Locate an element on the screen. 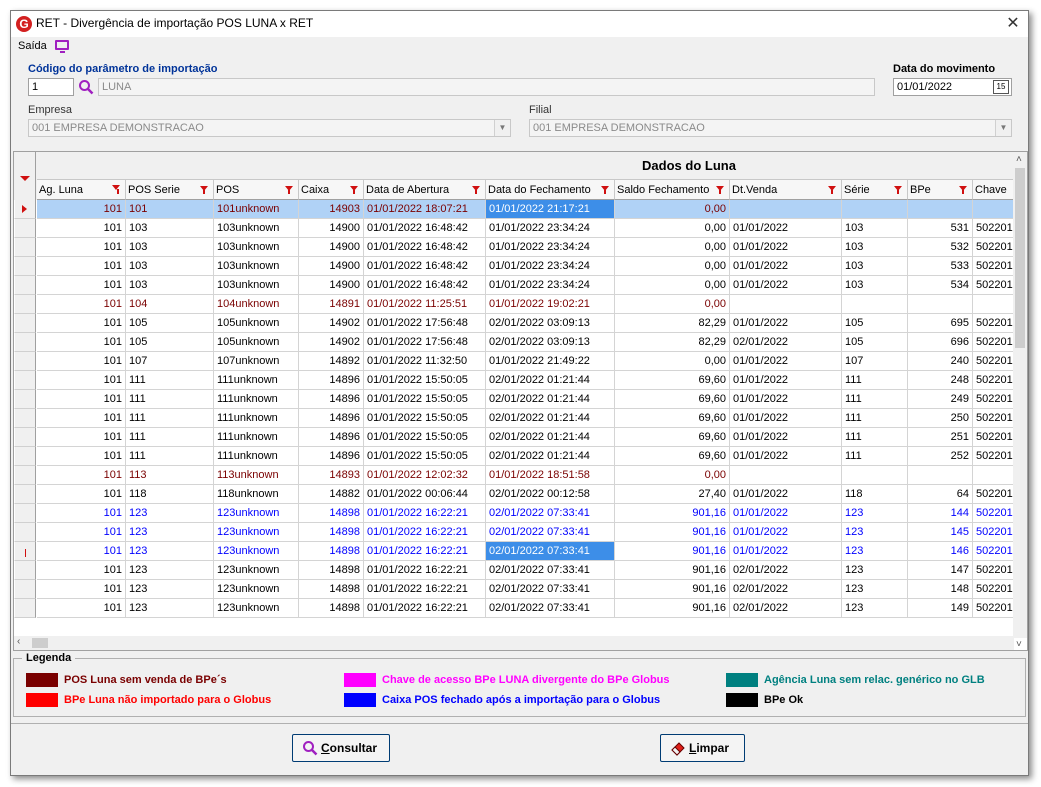  table-cell: 113 is located at coordinates (170, 475).